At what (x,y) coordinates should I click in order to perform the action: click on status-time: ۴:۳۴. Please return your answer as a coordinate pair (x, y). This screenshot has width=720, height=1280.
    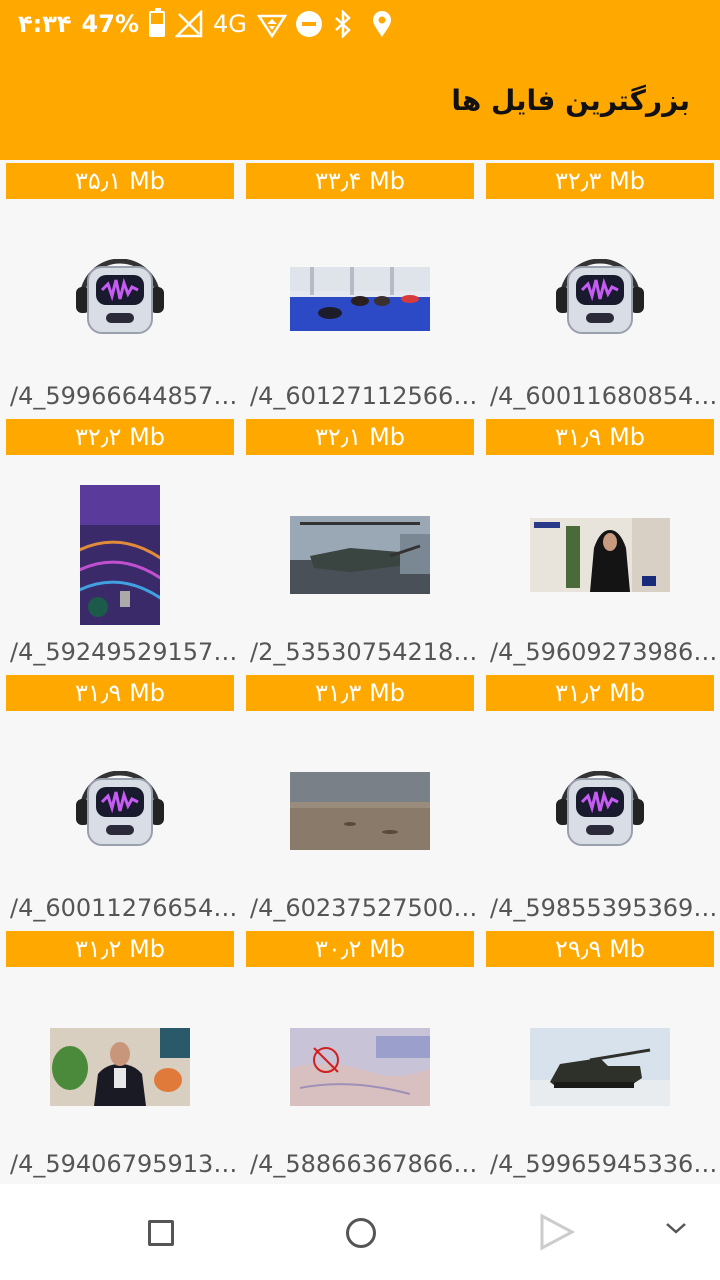
    Looking at the image, I should click on (45, 24).